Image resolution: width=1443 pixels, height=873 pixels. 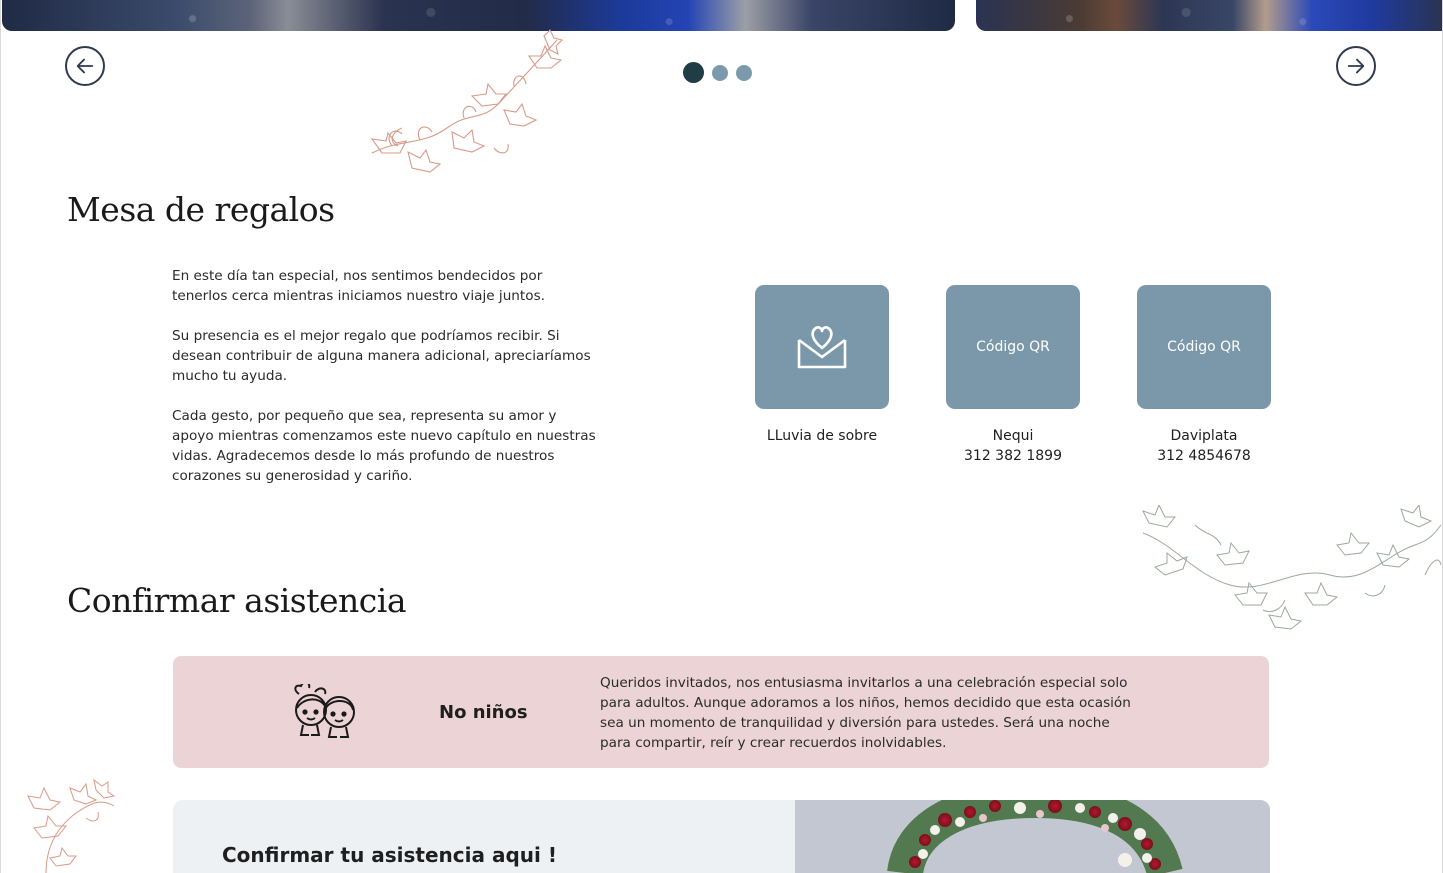 What do you see at coordinates (1209, 15) in the screenshot?
I see `carousel-photo-right` at bounding box center [1209, 15].